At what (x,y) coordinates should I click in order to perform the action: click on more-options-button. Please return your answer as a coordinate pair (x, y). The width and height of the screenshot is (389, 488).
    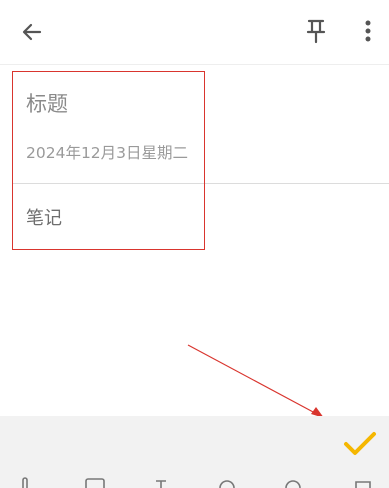
    Looking at the image, I should click on (368, 31).